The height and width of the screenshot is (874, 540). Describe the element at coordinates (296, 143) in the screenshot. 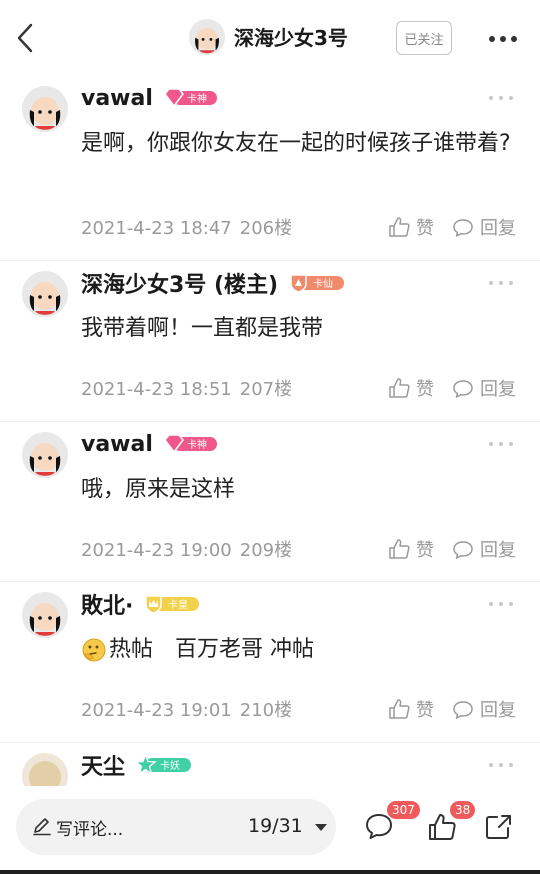

I see `reply-content: 是啊，你跟你女友在一起的时候孩子谁带着?` at that location.